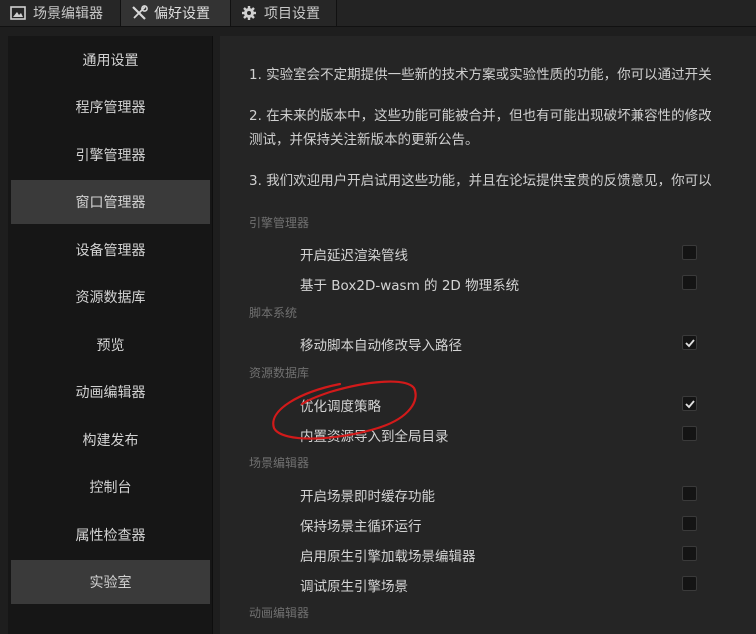  I want to click on sidebar-item-label: 通用设置, so click(110, 61).